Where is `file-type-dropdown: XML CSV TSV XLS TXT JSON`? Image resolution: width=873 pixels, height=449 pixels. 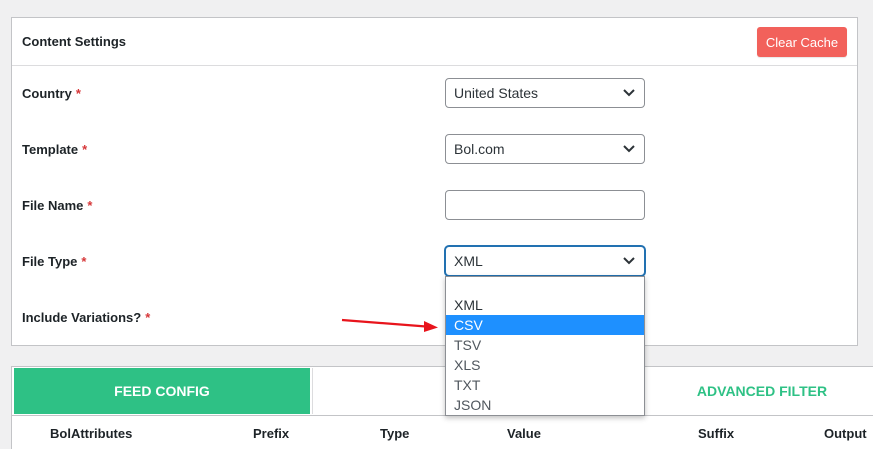 file-type-dropdown: XML CSV TSV XLS TXT JSON is located at coordinates (545, 346).